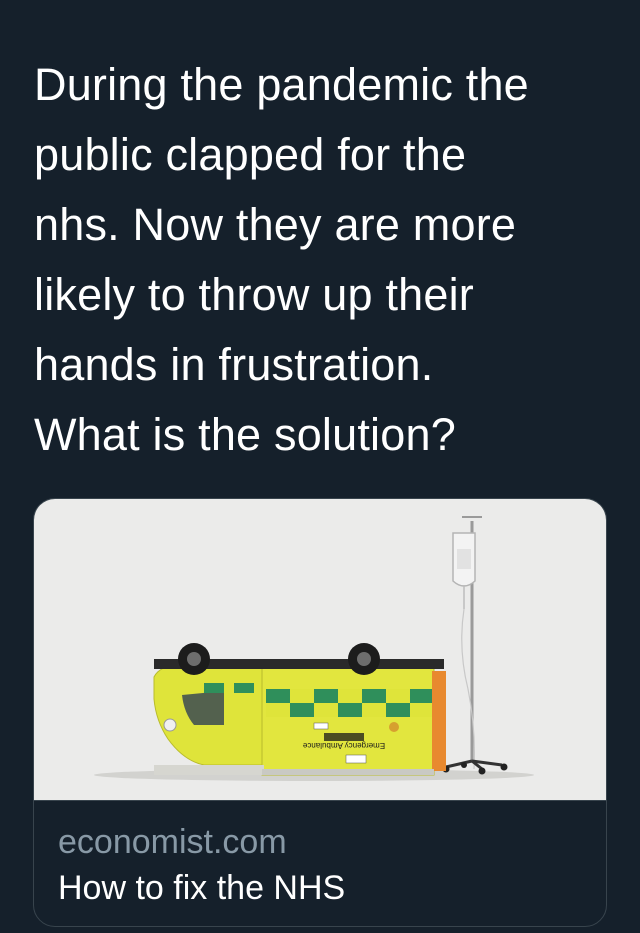 This screenshot has height=933, width=640. Describe the element at coordinates (475, 645) in the screenshot. I see `iv-drip-stand` at that location.